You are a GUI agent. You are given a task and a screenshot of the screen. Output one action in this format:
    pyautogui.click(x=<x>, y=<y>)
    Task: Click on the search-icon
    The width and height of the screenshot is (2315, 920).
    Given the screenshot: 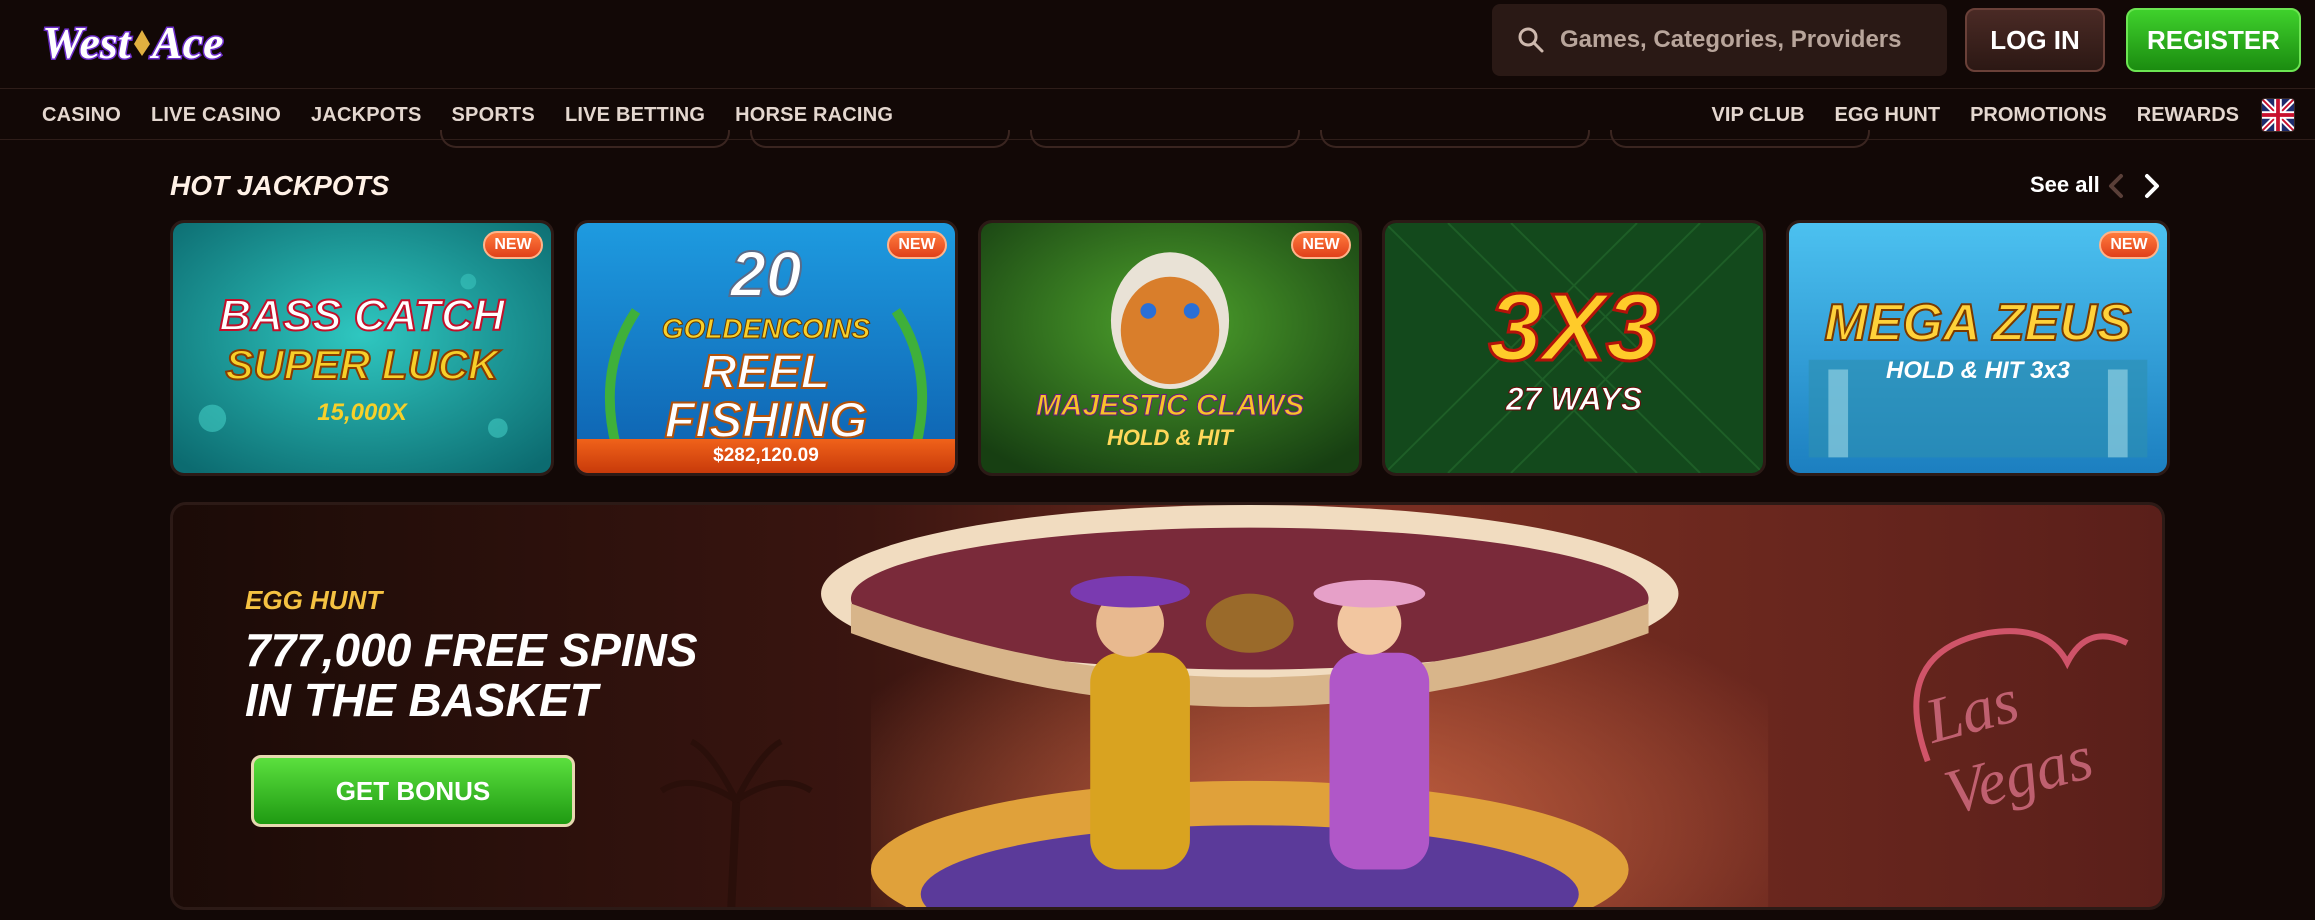 What is the action you would take?
    pyautogui.click(x=1531, y=40)
    